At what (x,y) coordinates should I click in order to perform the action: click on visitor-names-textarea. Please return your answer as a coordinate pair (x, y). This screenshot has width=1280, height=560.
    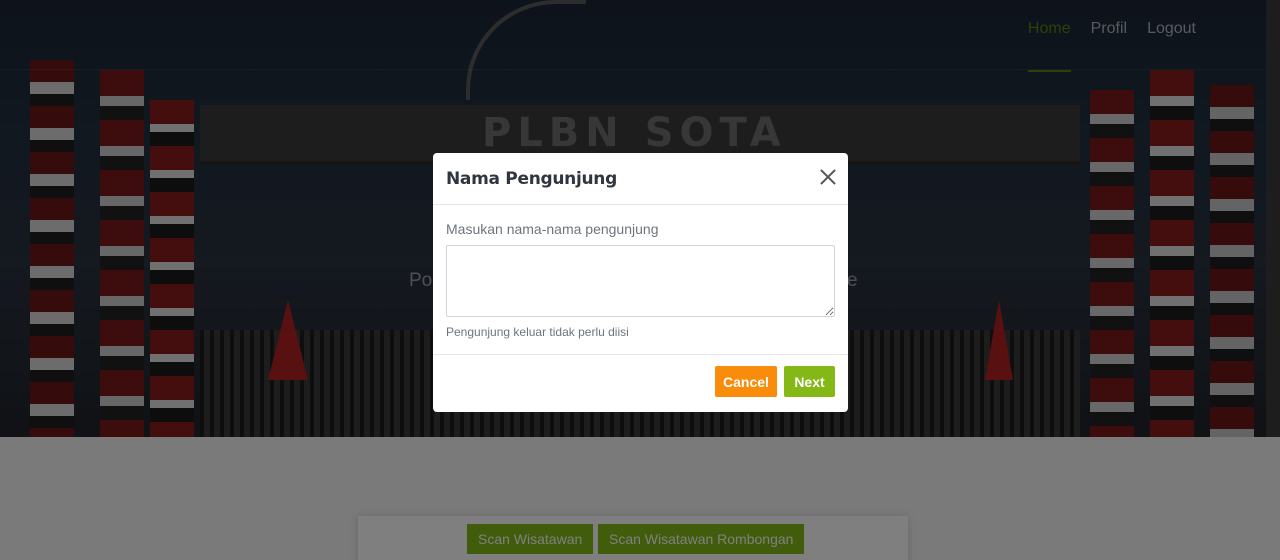
    Looking at the image, I should click on (640, 281).